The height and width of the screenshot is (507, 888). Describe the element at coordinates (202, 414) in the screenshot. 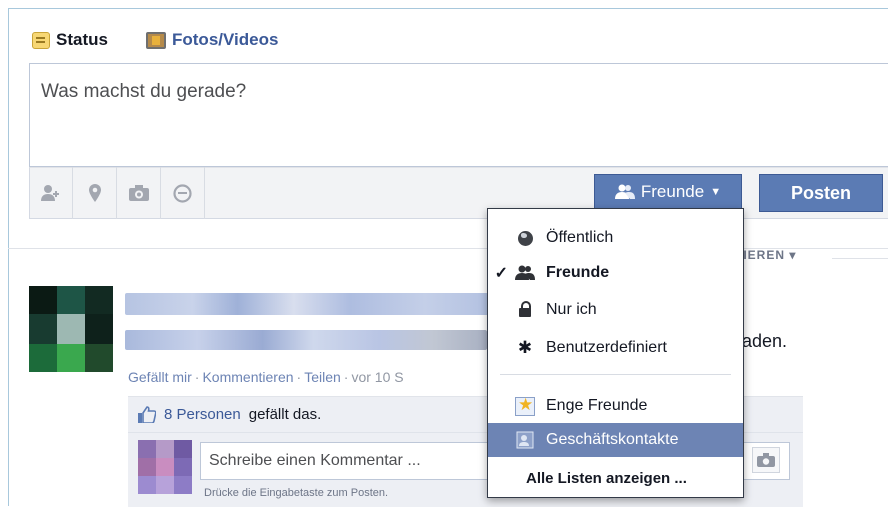

I see `likes-count-link: 8 Personen` at that location.